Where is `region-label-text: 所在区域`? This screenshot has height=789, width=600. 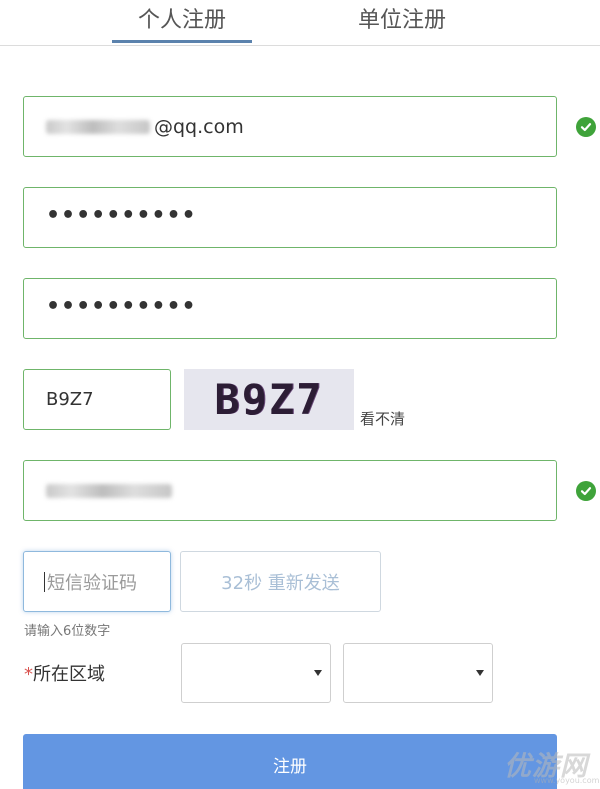 region-label-text: 所在区域 is located at coordinates (69, 674).